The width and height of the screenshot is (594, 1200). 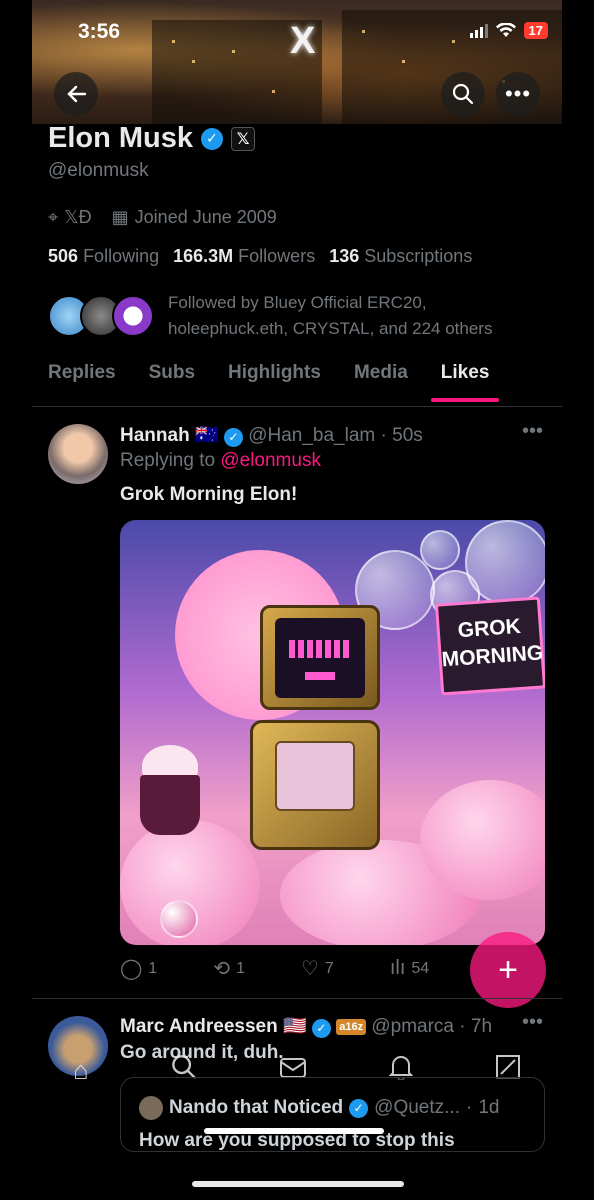 I want to click on search-button, so click(x=463, y=94).